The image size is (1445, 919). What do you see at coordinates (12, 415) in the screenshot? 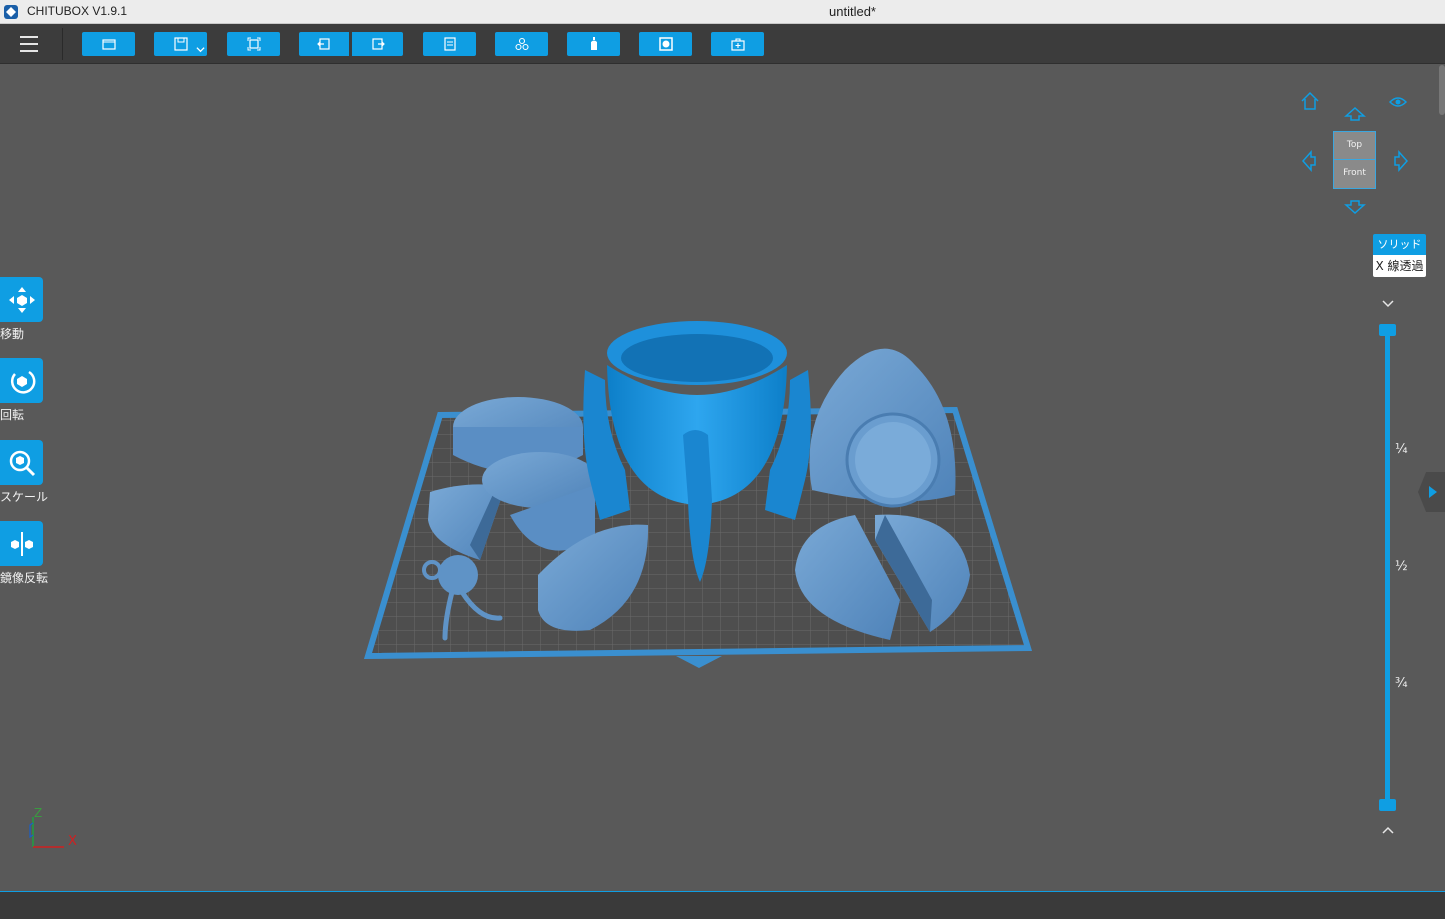
I see `tool-rotate-label: 回転` at bounding box center [12, 415].